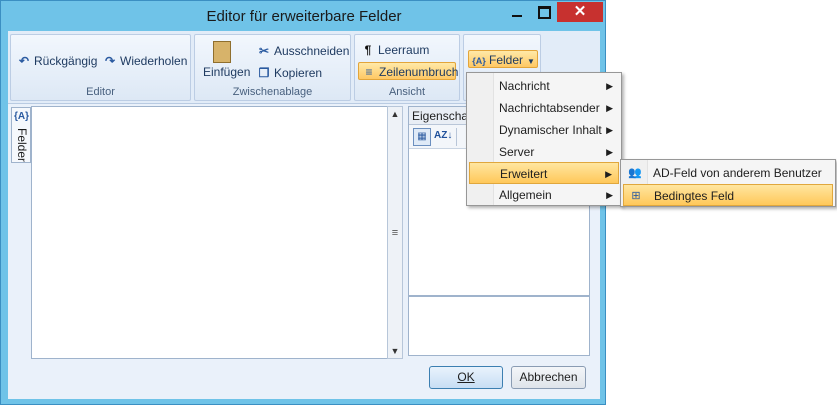 Image resolution: width=837 pixels, height=407 pixels. What do you see at coordinates (369, 72) in the screenshot?
I see `wrap-icon: ≡` at bounding box center [369, 72].